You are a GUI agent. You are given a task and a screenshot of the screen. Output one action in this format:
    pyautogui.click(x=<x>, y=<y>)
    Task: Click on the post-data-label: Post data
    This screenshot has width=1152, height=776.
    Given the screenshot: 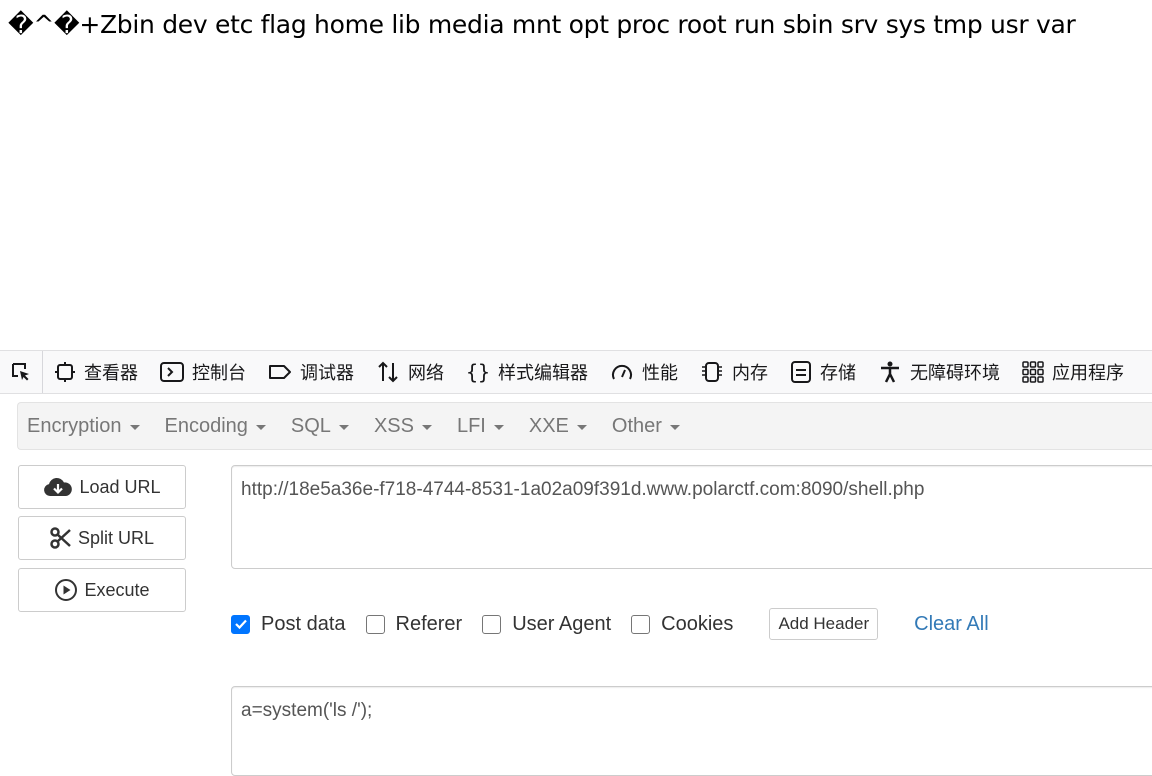 What is the action you would take?
    pyautogui.click(x=303, y=623)
    